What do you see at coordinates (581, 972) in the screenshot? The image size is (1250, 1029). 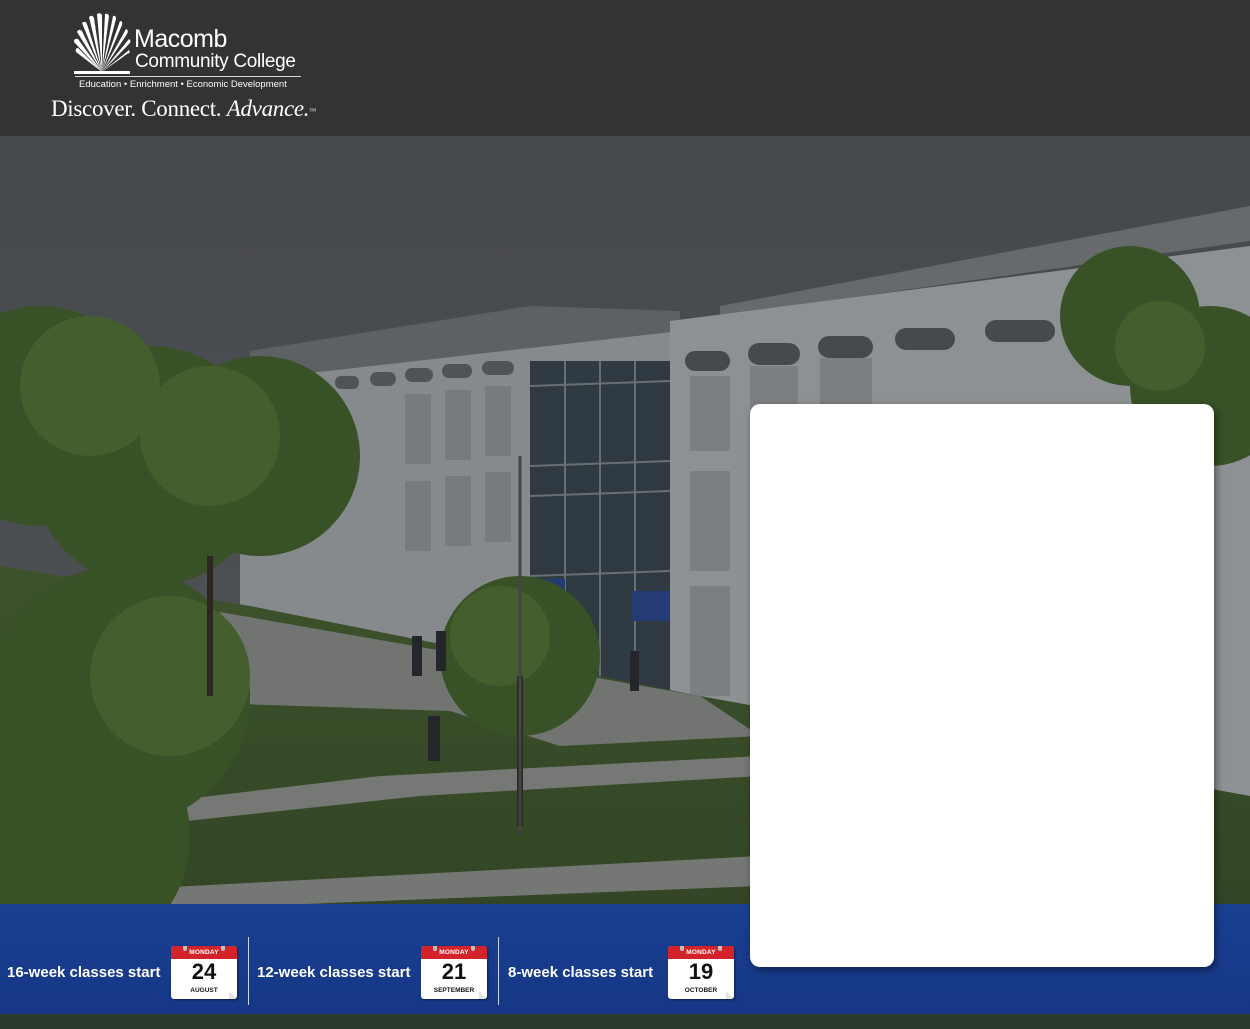 I see `class-start-label: 8-week classes start` at bounding box center [581, 972].